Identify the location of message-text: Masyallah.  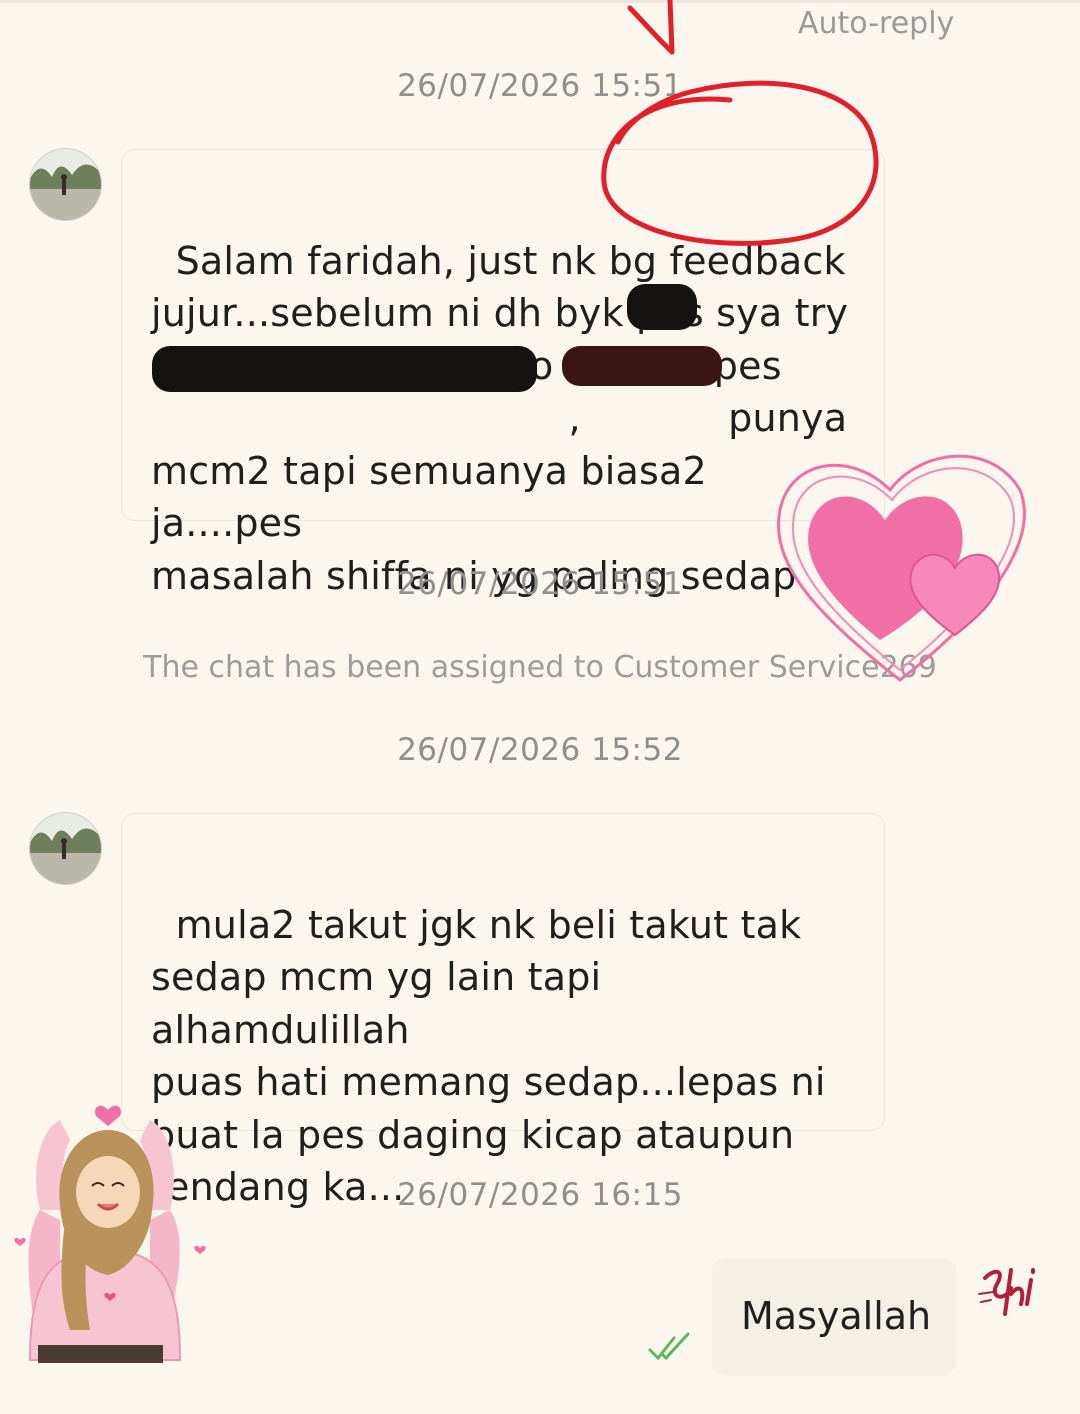
(836, 1316).